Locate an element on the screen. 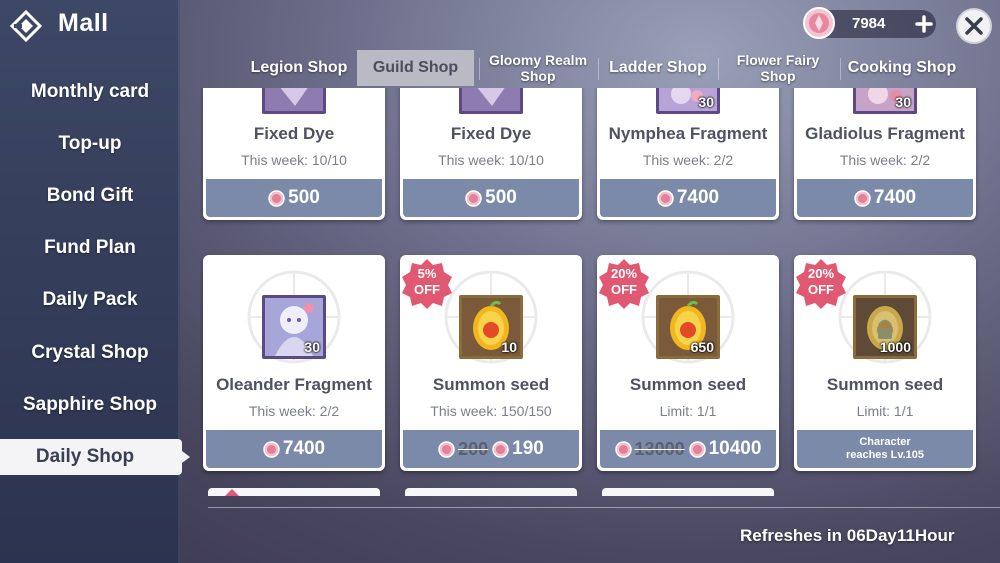 This screenshot has height=563, width=1000. summon-seed-icon: 10 is located at coordinates (491, 327).